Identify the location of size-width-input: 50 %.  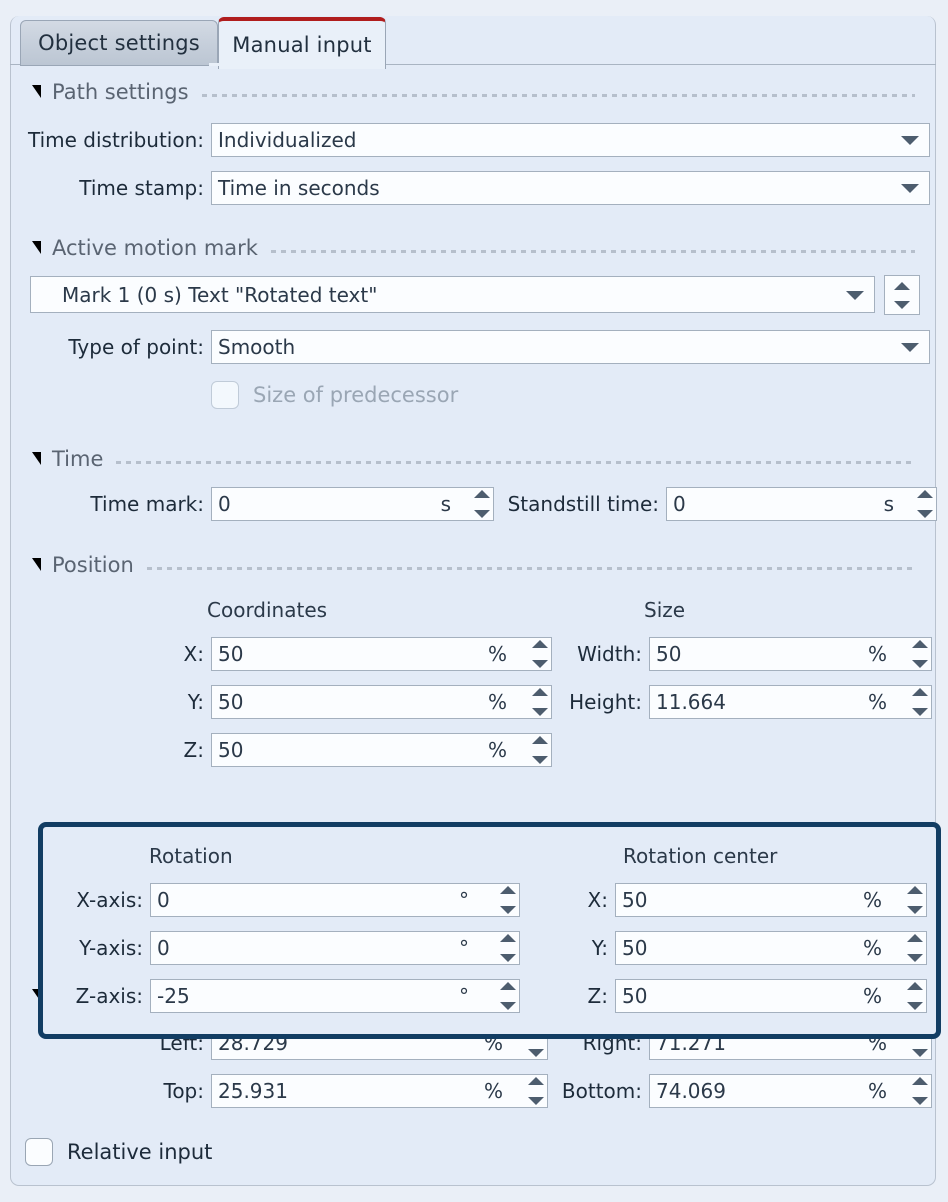
(790, 654).